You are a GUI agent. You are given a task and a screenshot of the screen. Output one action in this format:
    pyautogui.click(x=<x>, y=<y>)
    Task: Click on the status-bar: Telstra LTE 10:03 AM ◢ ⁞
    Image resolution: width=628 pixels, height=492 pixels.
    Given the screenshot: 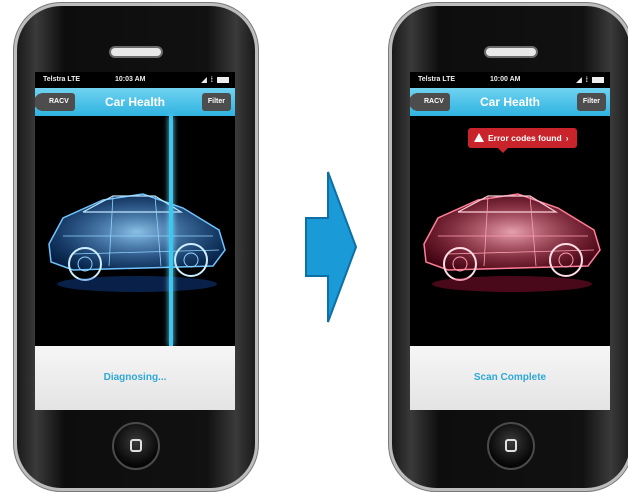 What is the action you would take?
    pyautogui.click(x=135, y=80)
    